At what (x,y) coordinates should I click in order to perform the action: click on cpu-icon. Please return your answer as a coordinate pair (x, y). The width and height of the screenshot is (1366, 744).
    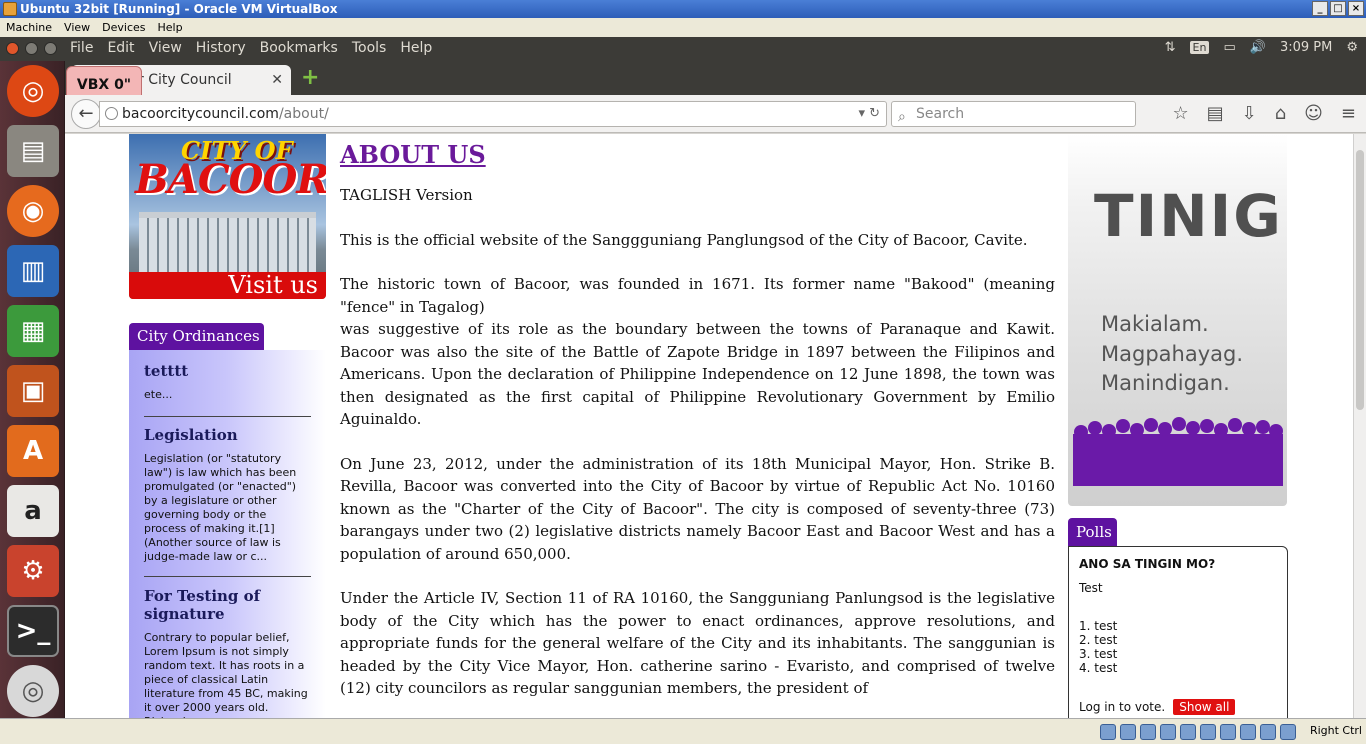
    Looking at the image, I should click on (1248, 732).